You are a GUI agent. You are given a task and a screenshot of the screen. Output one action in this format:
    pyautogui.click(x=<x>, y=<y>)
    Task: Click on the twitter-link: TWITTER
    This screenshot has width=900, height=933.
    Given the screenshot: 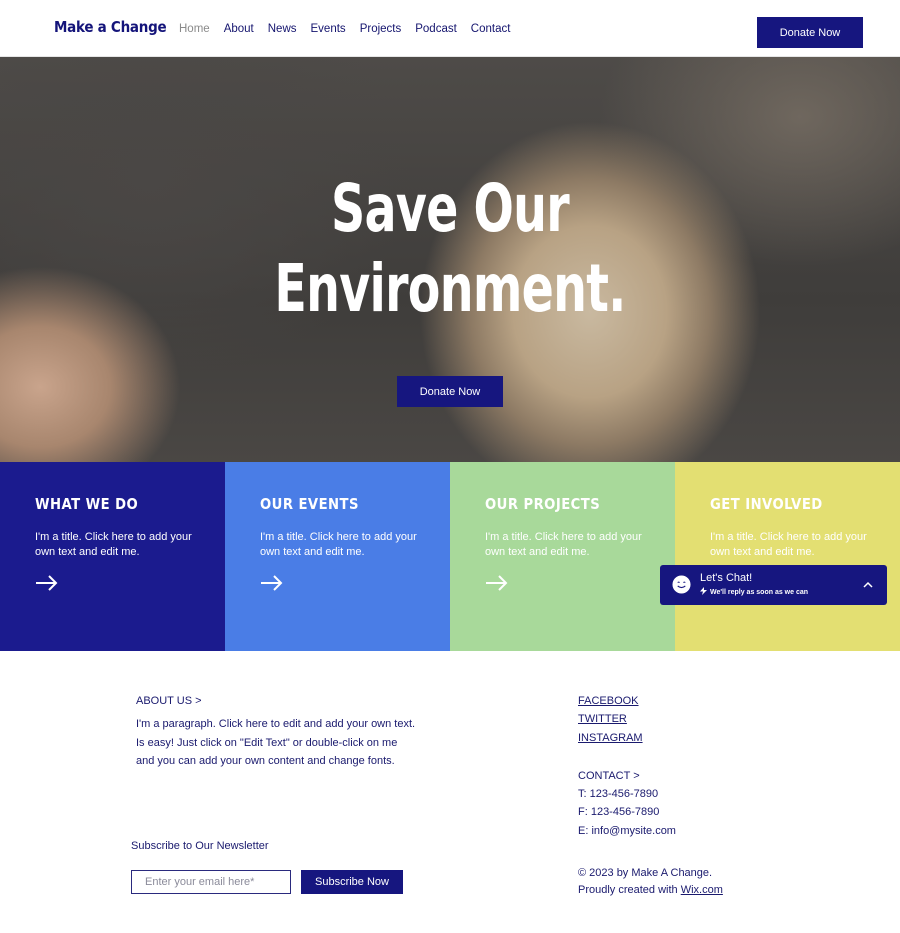 What is the action you would take?
    pyautogui.click(x=602, y=719)
    